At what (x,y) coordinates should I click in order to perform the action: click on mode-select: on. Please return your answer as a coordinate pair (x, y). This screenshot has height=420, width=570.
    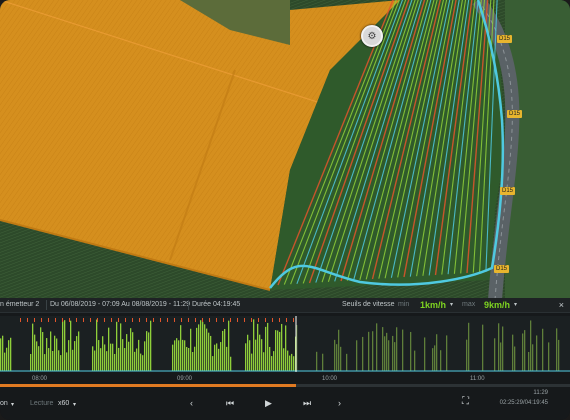
    Looking at the image, I should click on (4, 403).